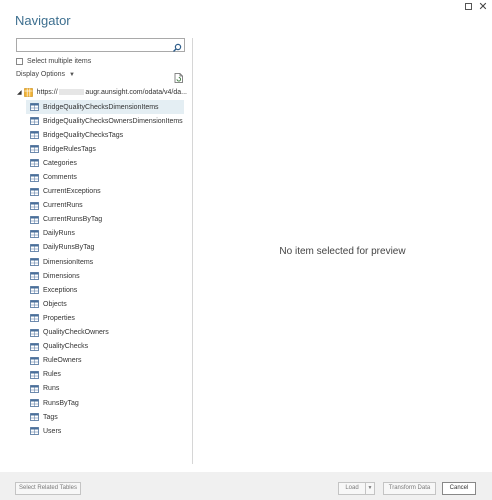 This screenshot has height=500, width=492. Describe the element at coordinates (105, 389) in the screenshot. I see `list-item: Runs` at that location.